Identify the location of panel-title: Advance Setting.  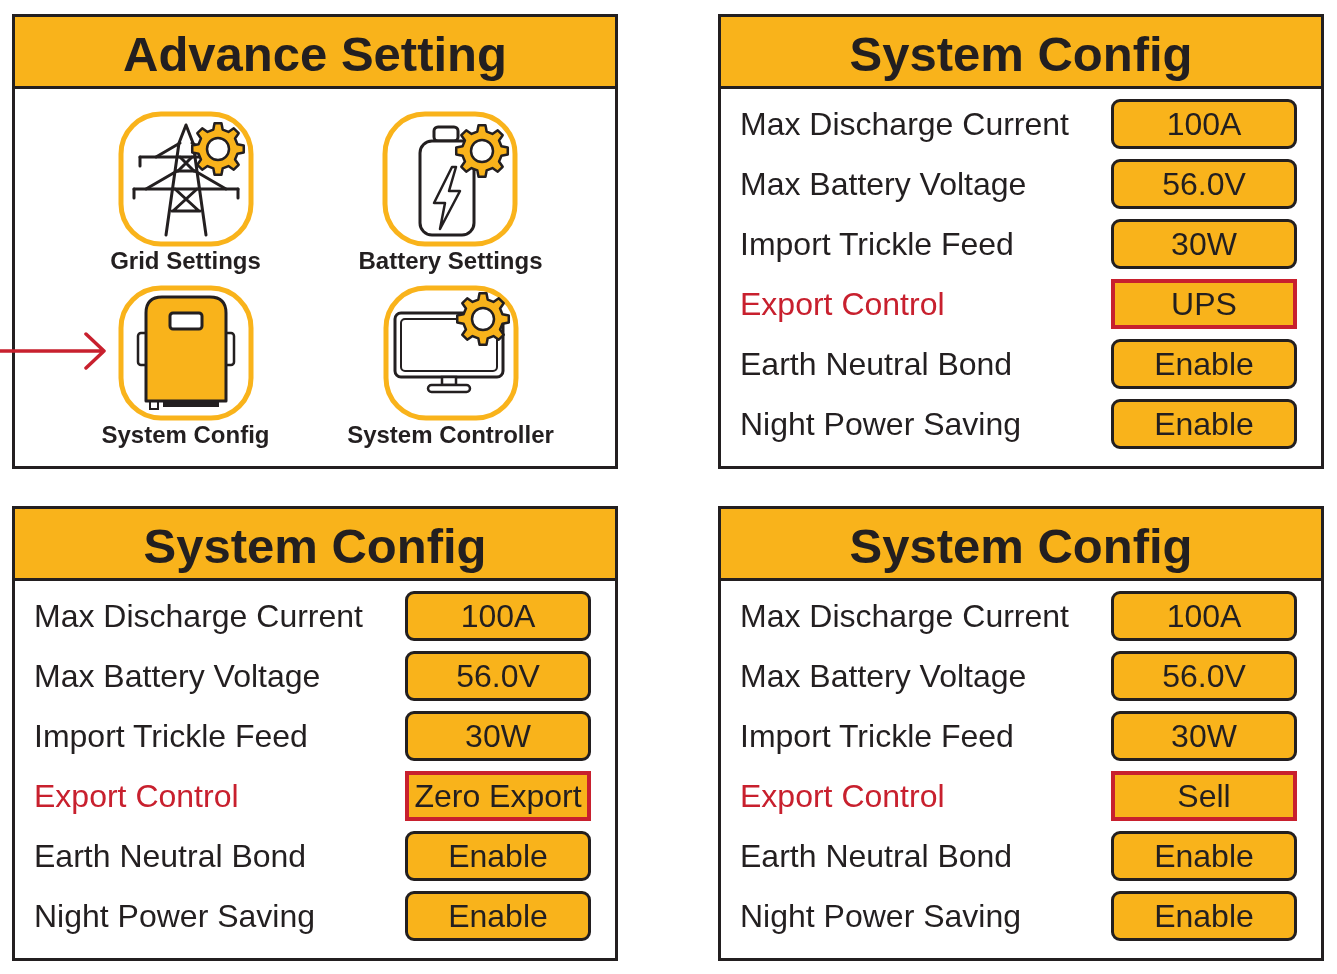
(315, 54).